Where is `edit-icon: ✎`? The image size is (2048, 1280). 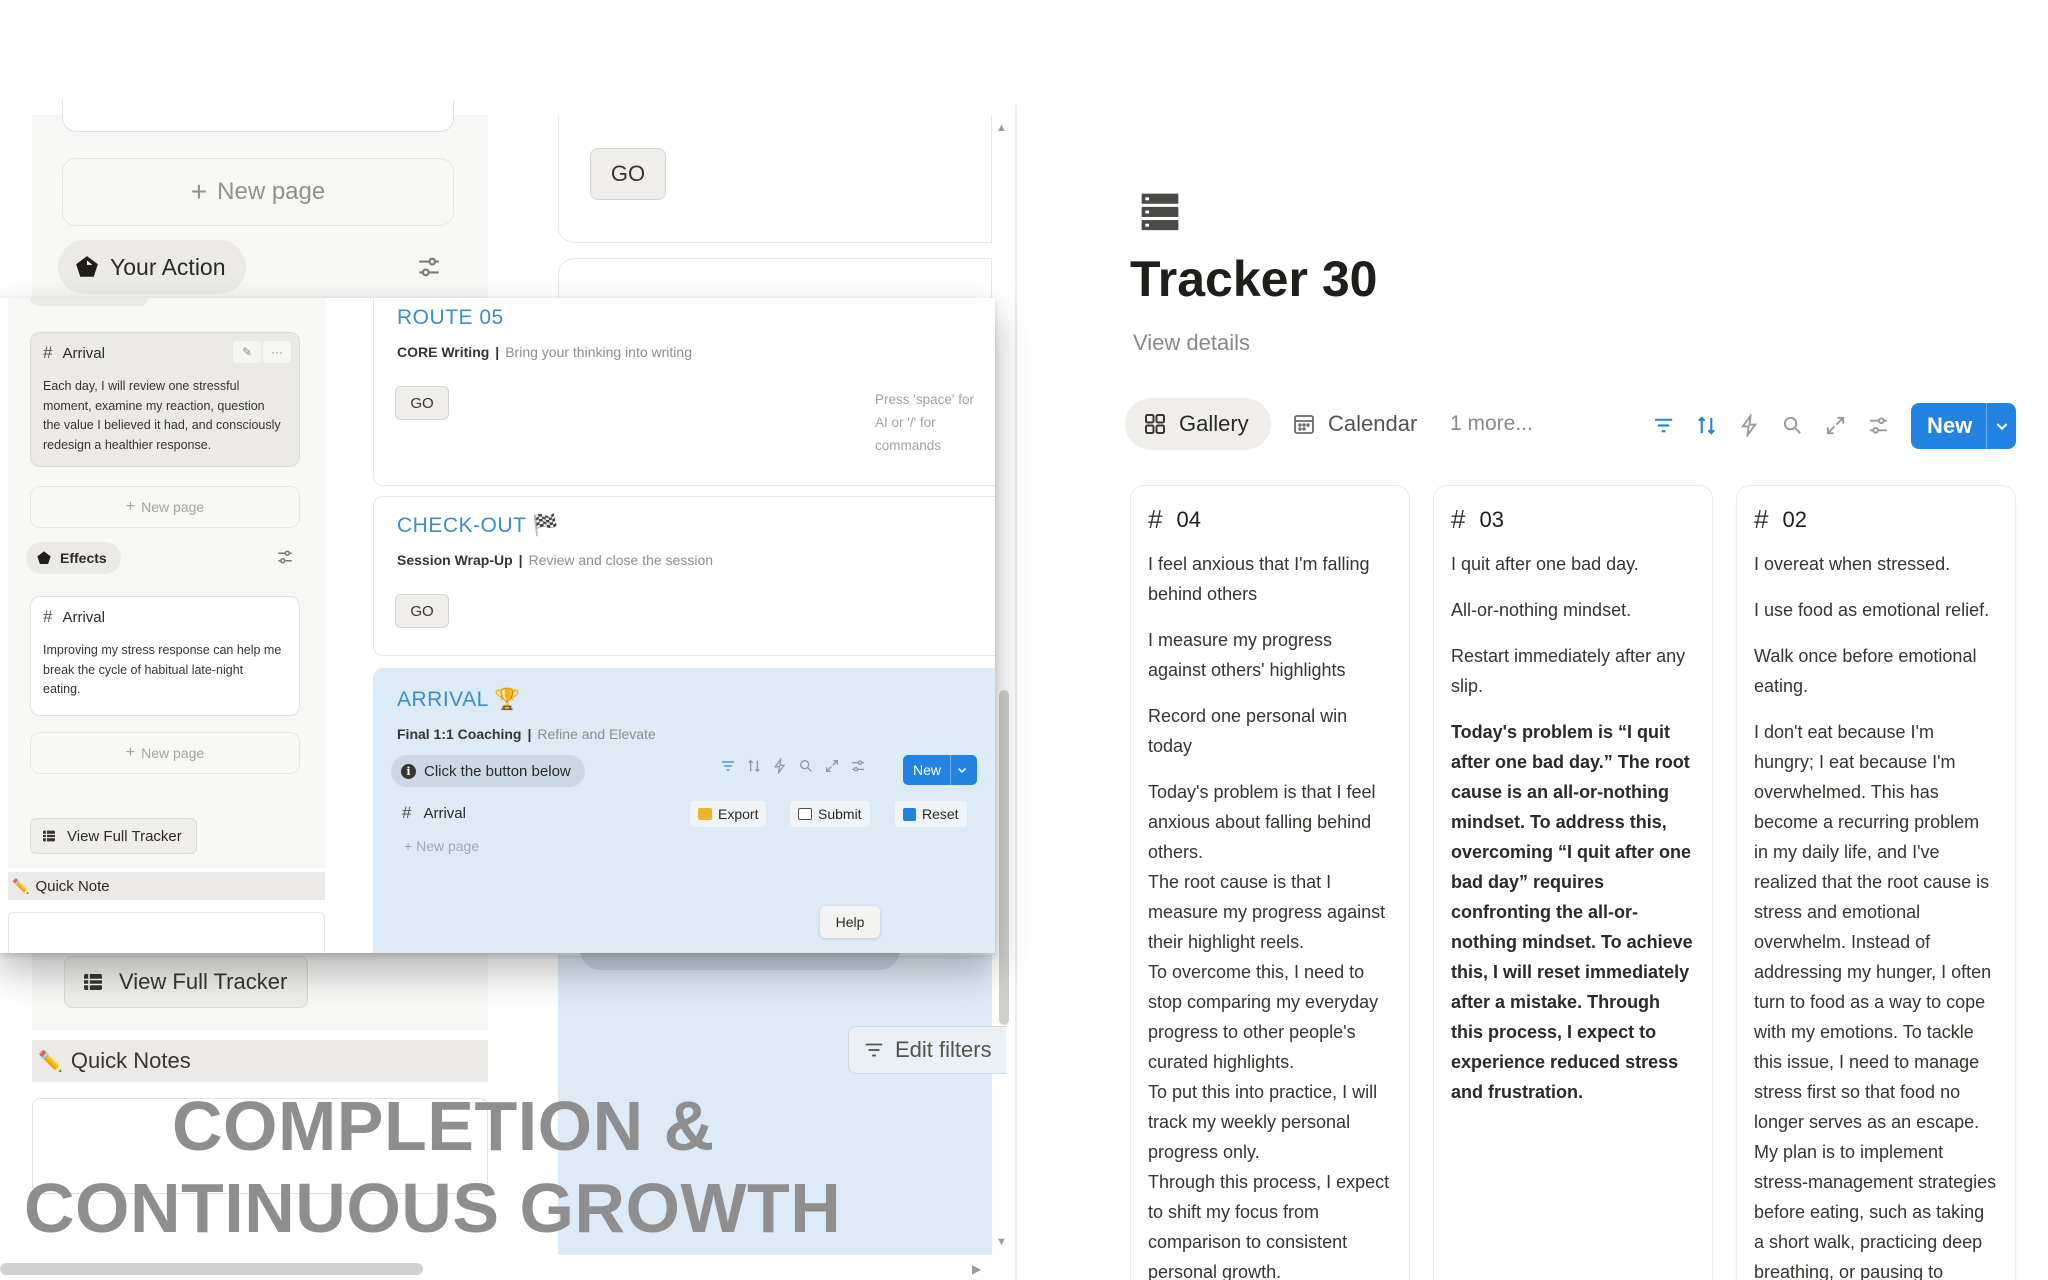 edit-icon: ✎ is located at coordinates (247, 352).